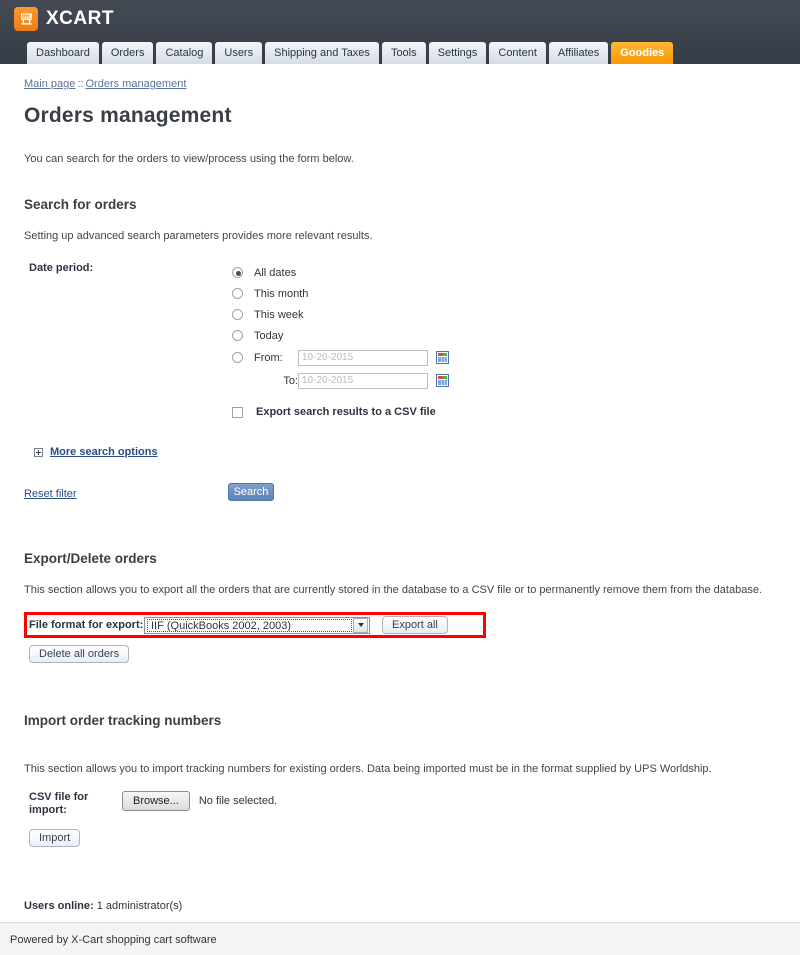 The width and height of the screenshot is (800, 955). What do you see at coordinates (238, 801) in the screenshot?
I see `file-status-text: No file selected.` at bounding box center [238, 801].